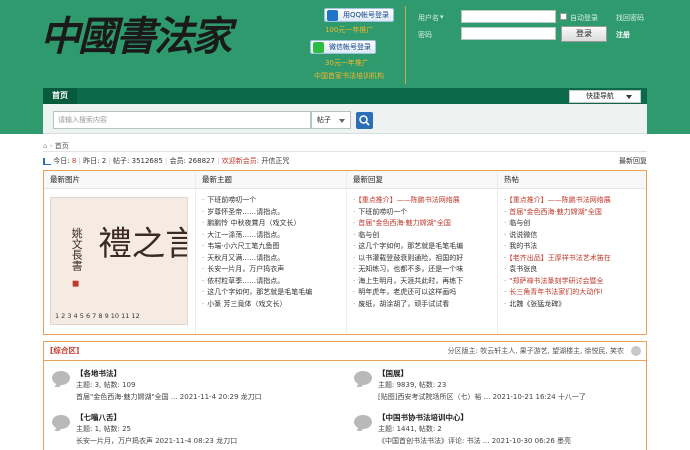 The width and height of the screenshot is (690, 450). I want to click on auto-login-checkbox, so click(563, 16).